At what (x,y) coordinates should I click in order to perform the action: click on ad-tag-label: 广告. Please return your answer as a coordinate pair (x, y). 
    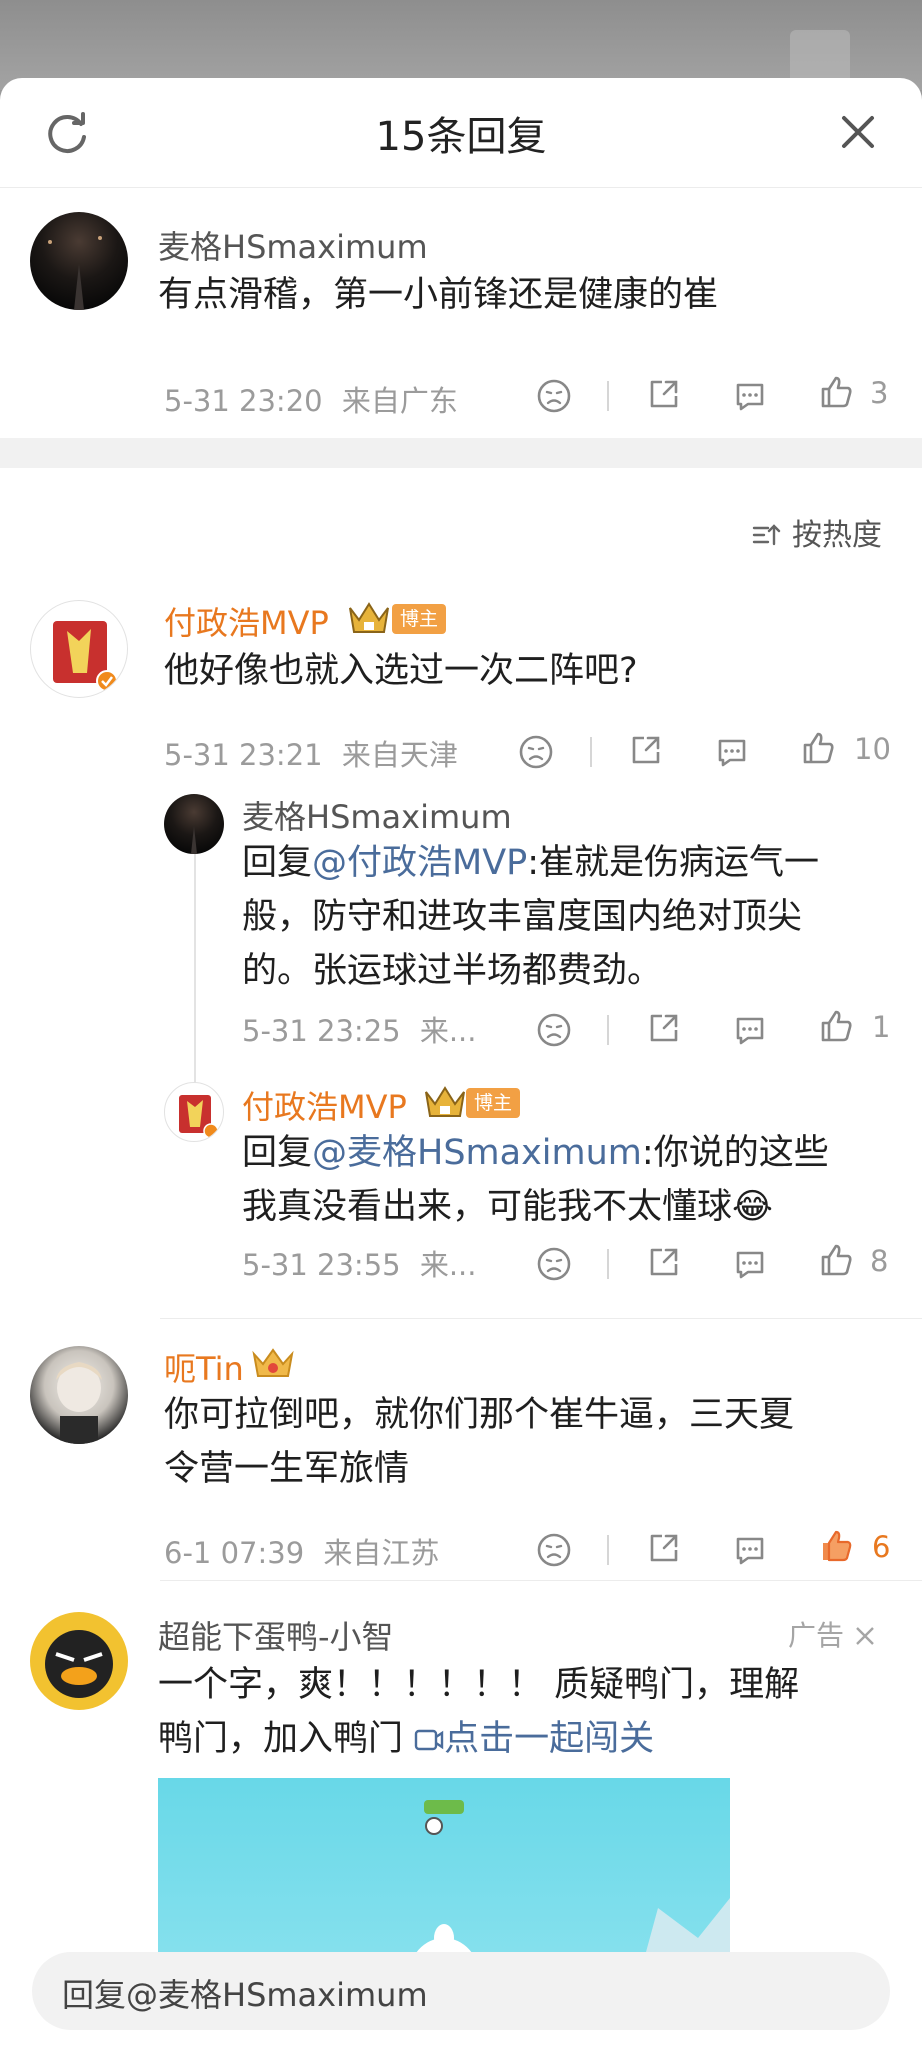
    Looking at the image, I should click on (816, 1635).